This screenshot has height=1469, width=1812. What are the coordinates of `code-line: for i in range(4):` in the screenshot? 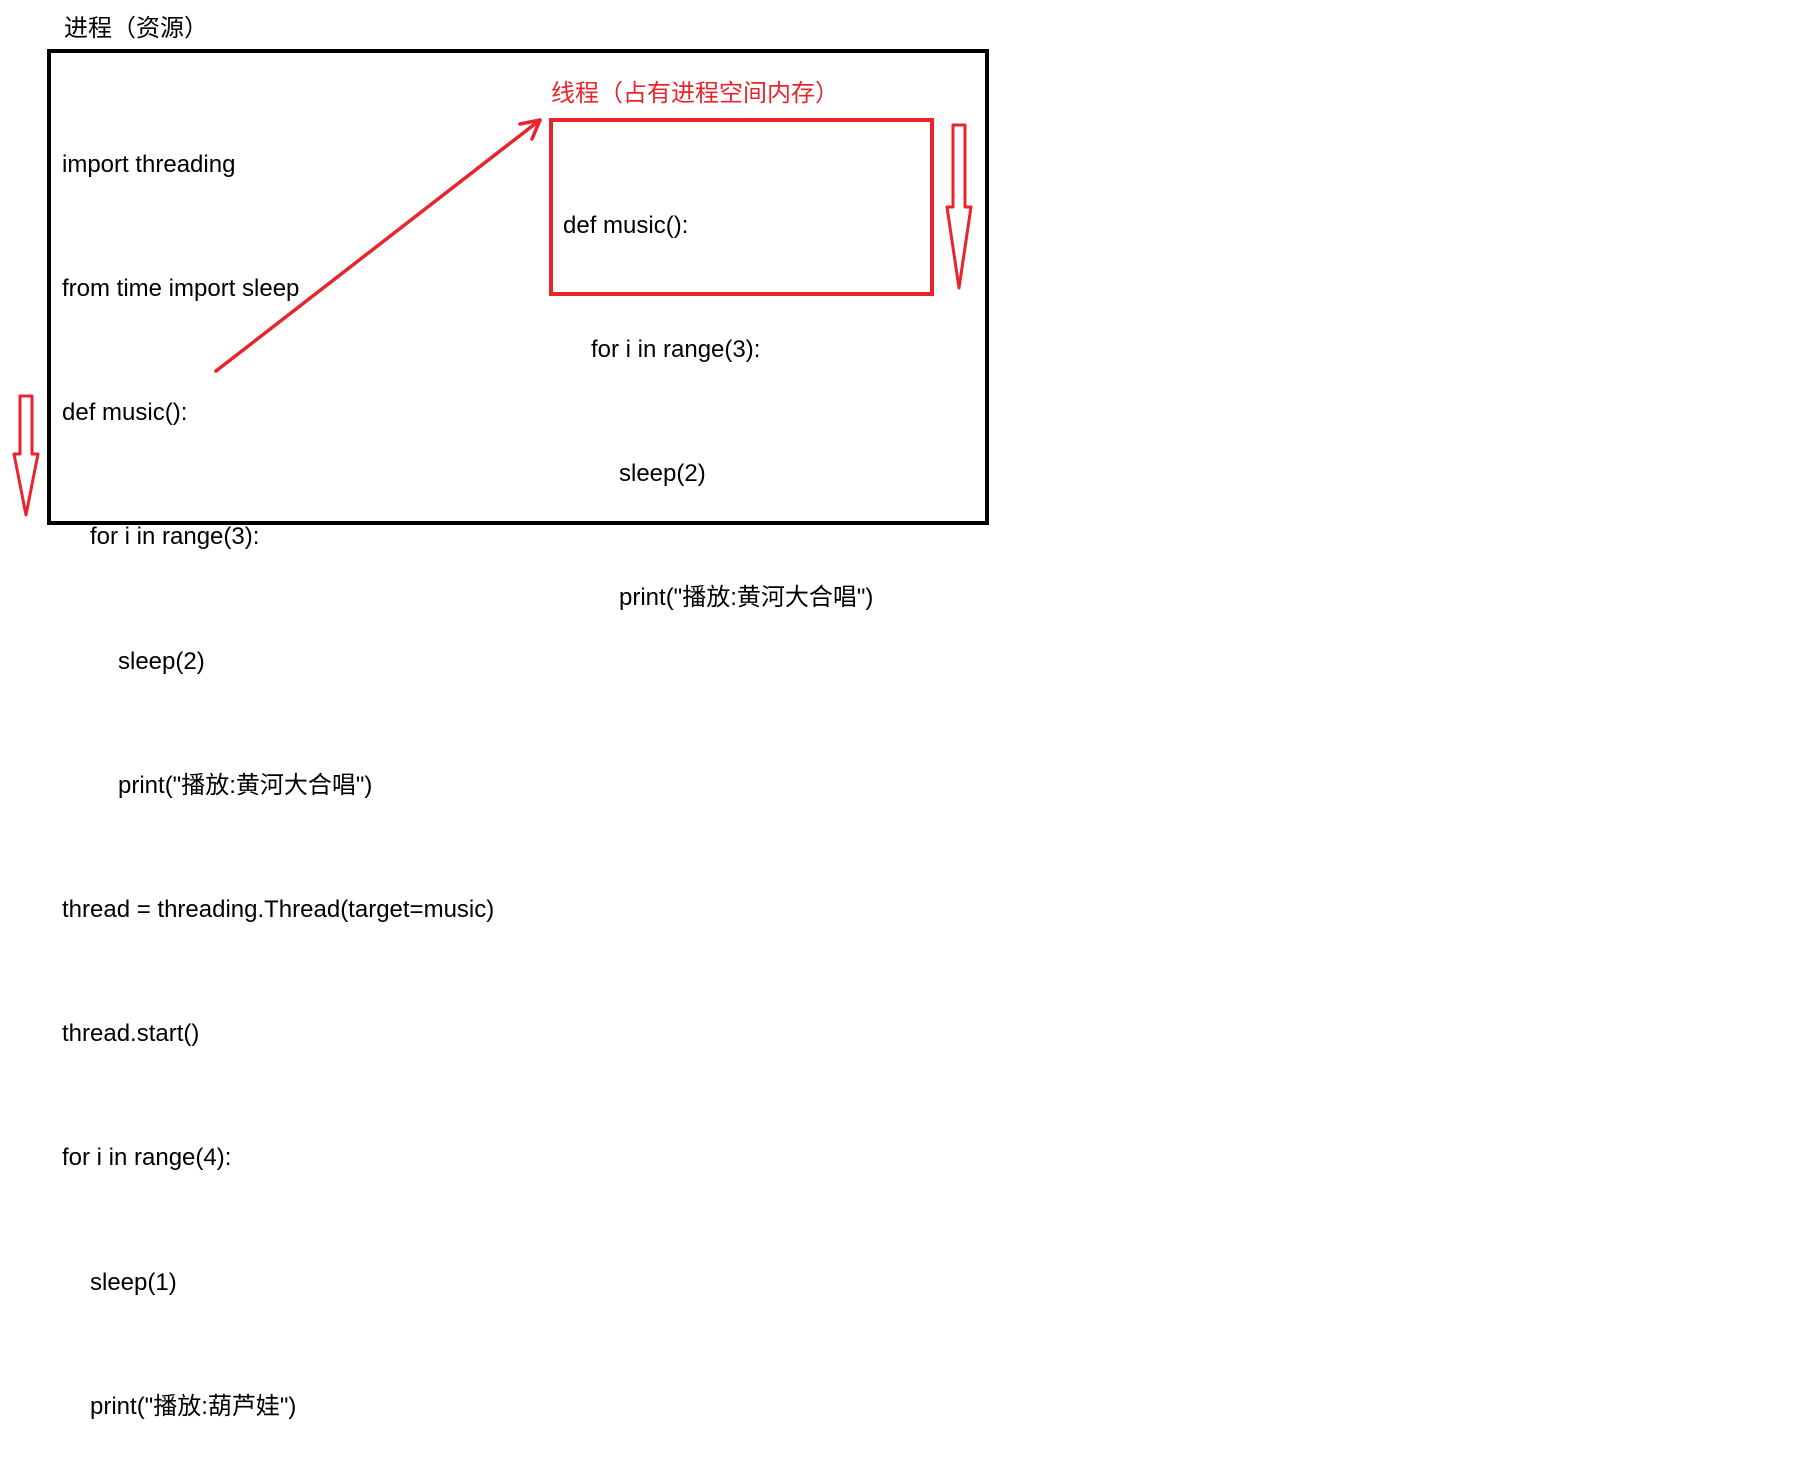 It's located at (147, 1158).